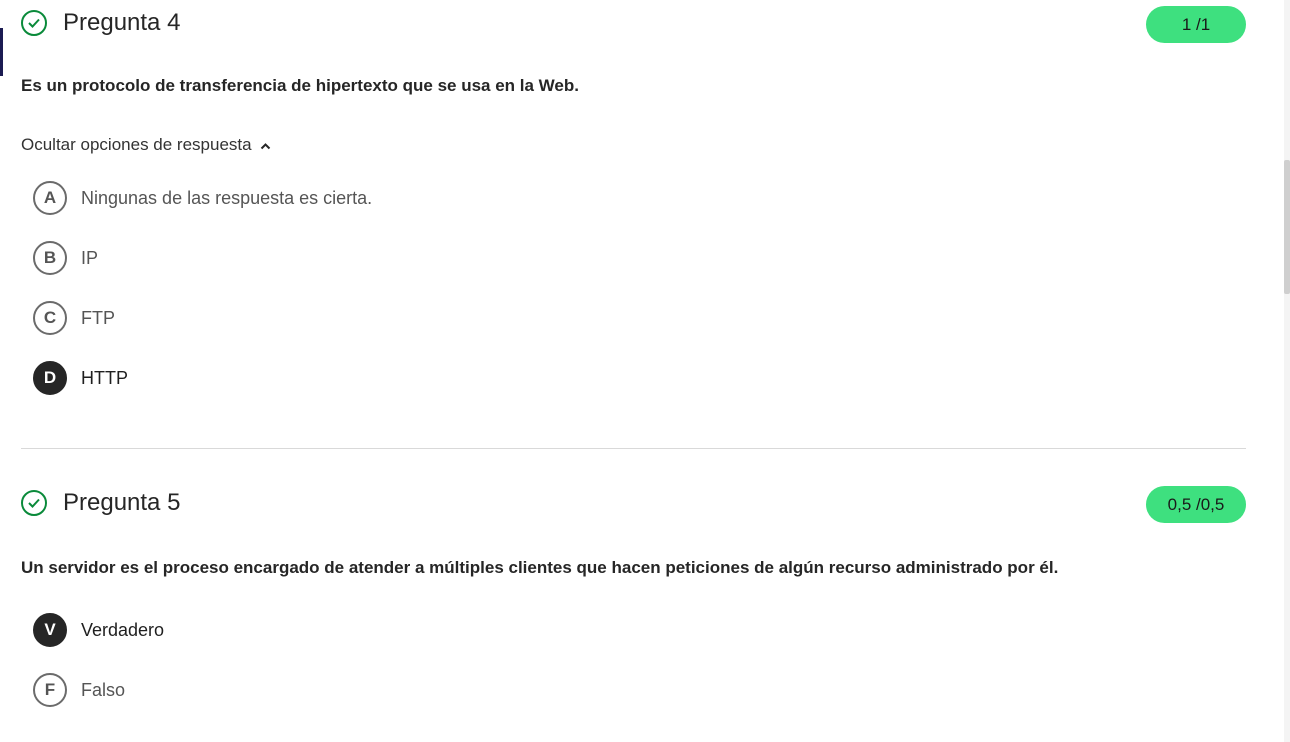 This screenshot has width=1290, height=742. I want to click on option-letter: B, so click(50, 258).